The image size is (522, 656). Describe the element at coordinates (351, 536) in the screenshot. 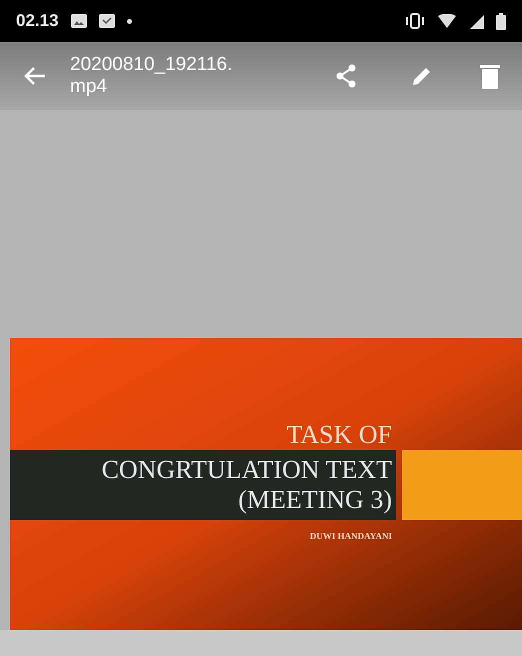

I see `slide-author: DUWI HANDAYANI` at that location.